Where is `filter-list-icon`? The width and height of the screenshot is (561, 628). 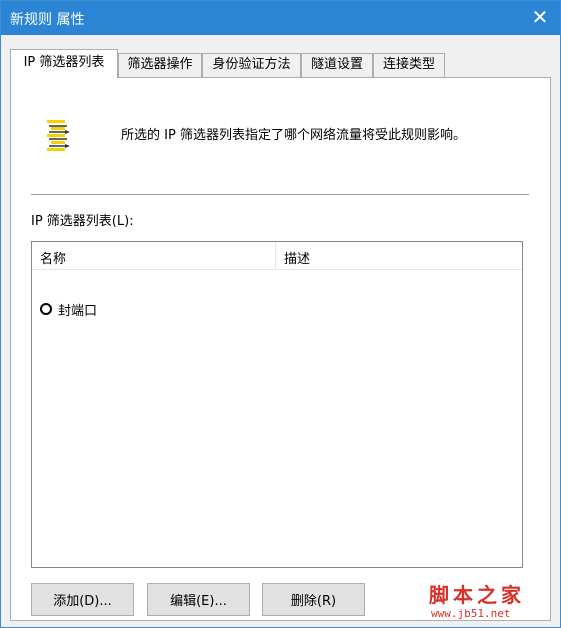 filter-list-icon is located at coordinates (58, 135).